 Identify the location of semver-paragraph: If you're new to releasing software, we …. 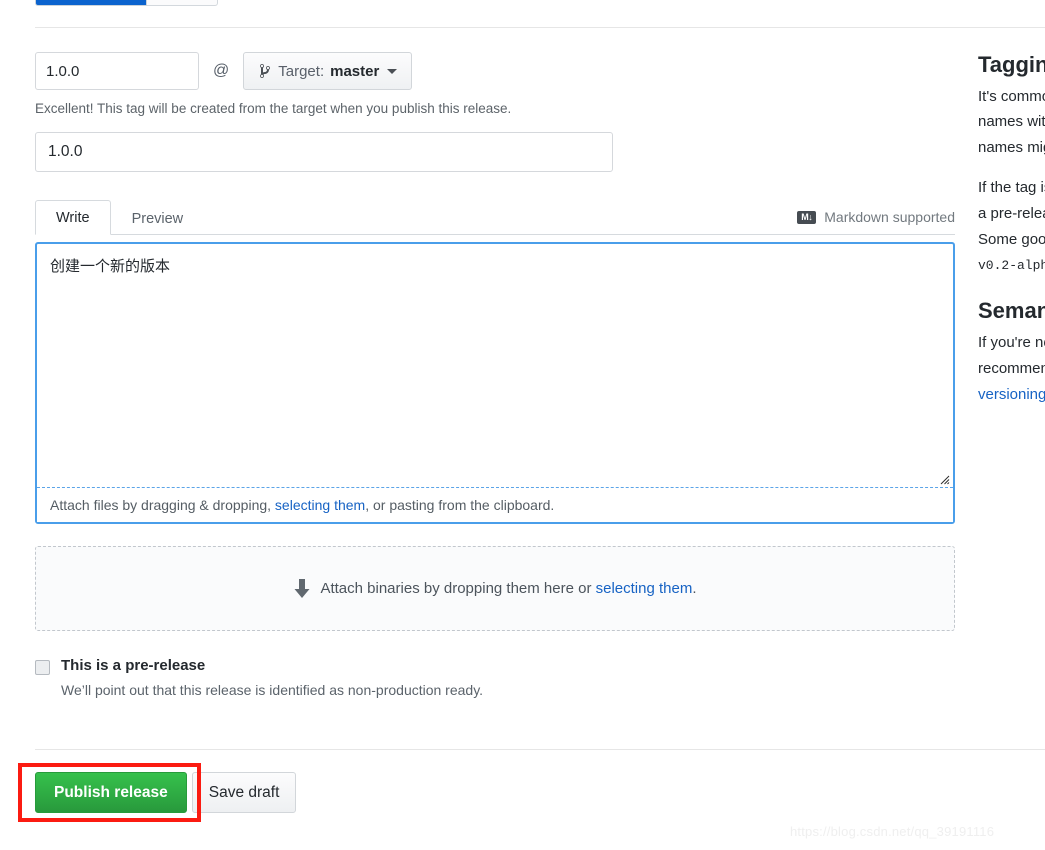
(1011, 368).